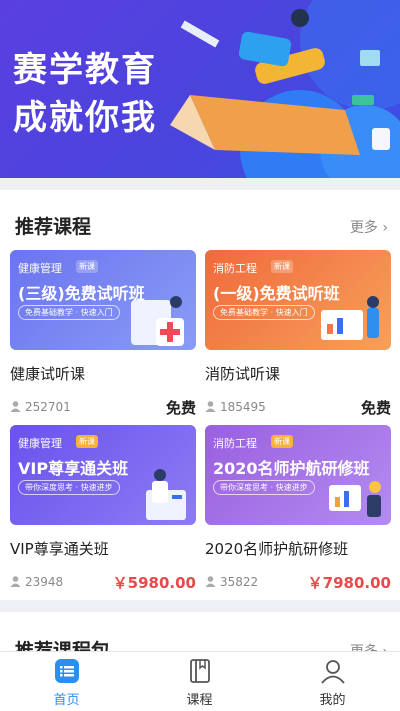 The width and height of the screenshot is (400, 711). What do you see at coordinates (66, 700) in the screenshot?
I see `tab-label: 首页` at bounding box center [66, 700].